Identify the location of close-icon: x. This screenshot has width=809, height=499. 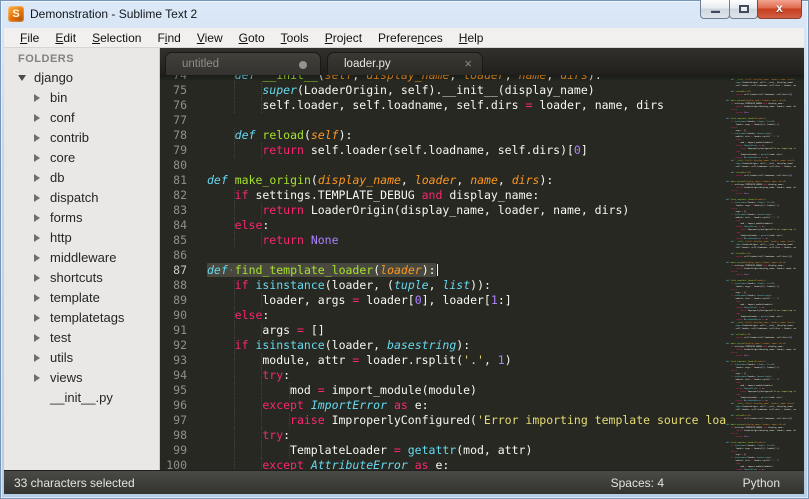
(779, 8).